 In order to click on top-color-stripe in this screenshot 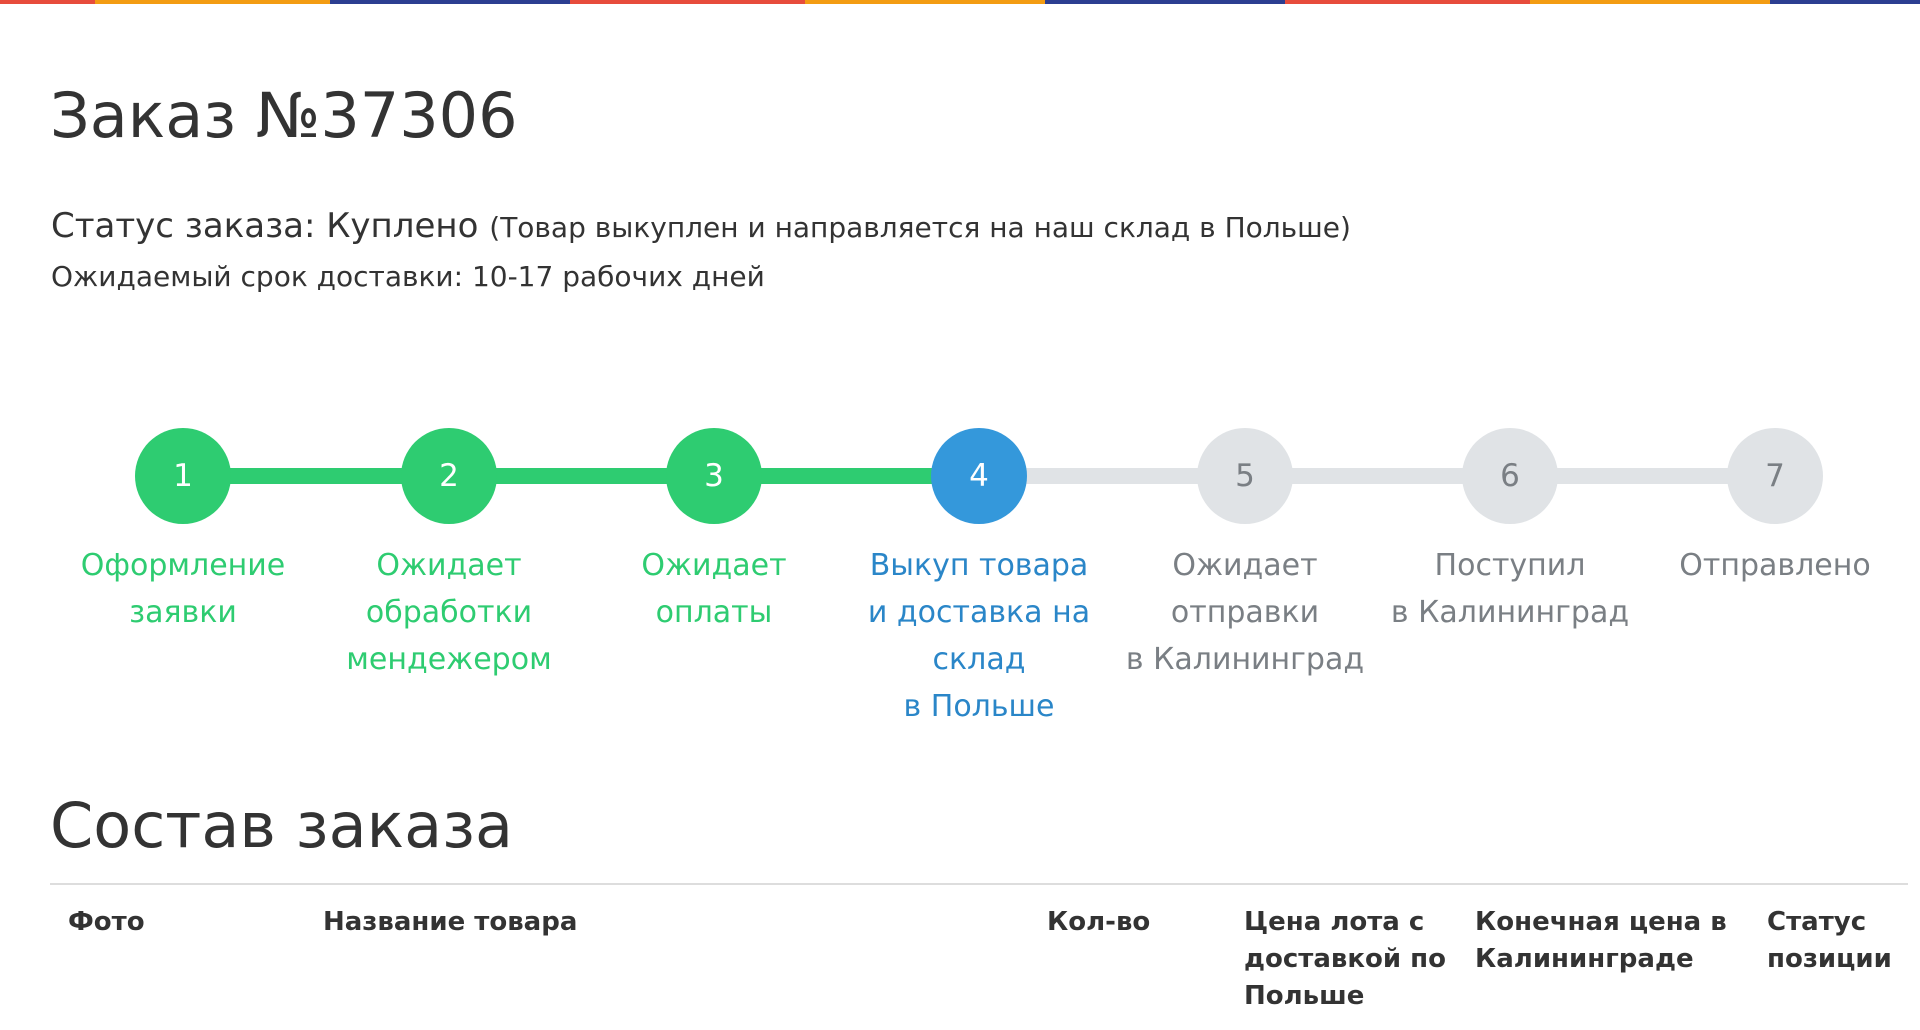, I will do `click(960, 2)`.